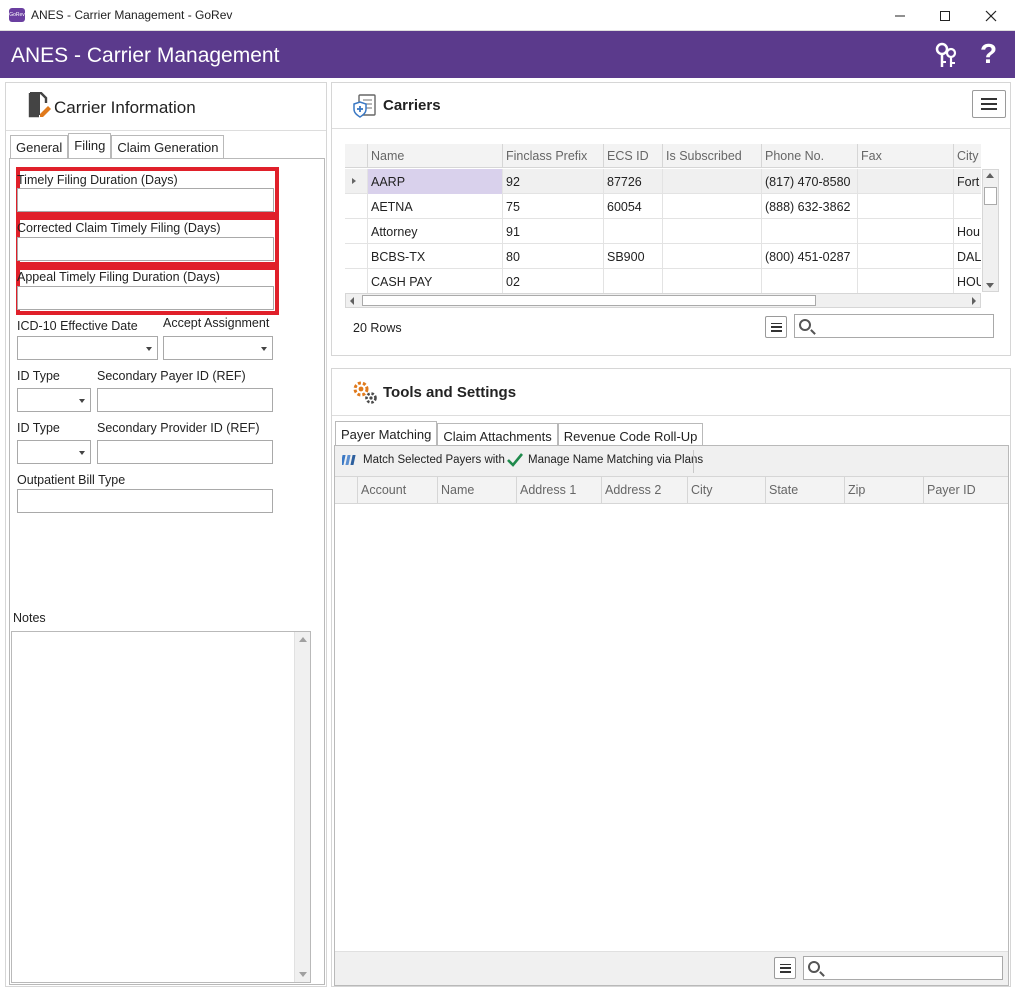  What do you see at coordinates (552, 281) in the screenshot?
I see `cell-finclass: 02` at bounding box center [552, 281].